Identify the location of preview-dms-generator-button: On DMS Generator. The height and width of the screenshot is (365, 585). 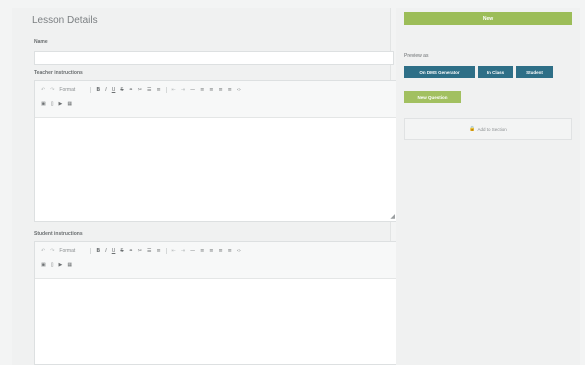
(439, 72).